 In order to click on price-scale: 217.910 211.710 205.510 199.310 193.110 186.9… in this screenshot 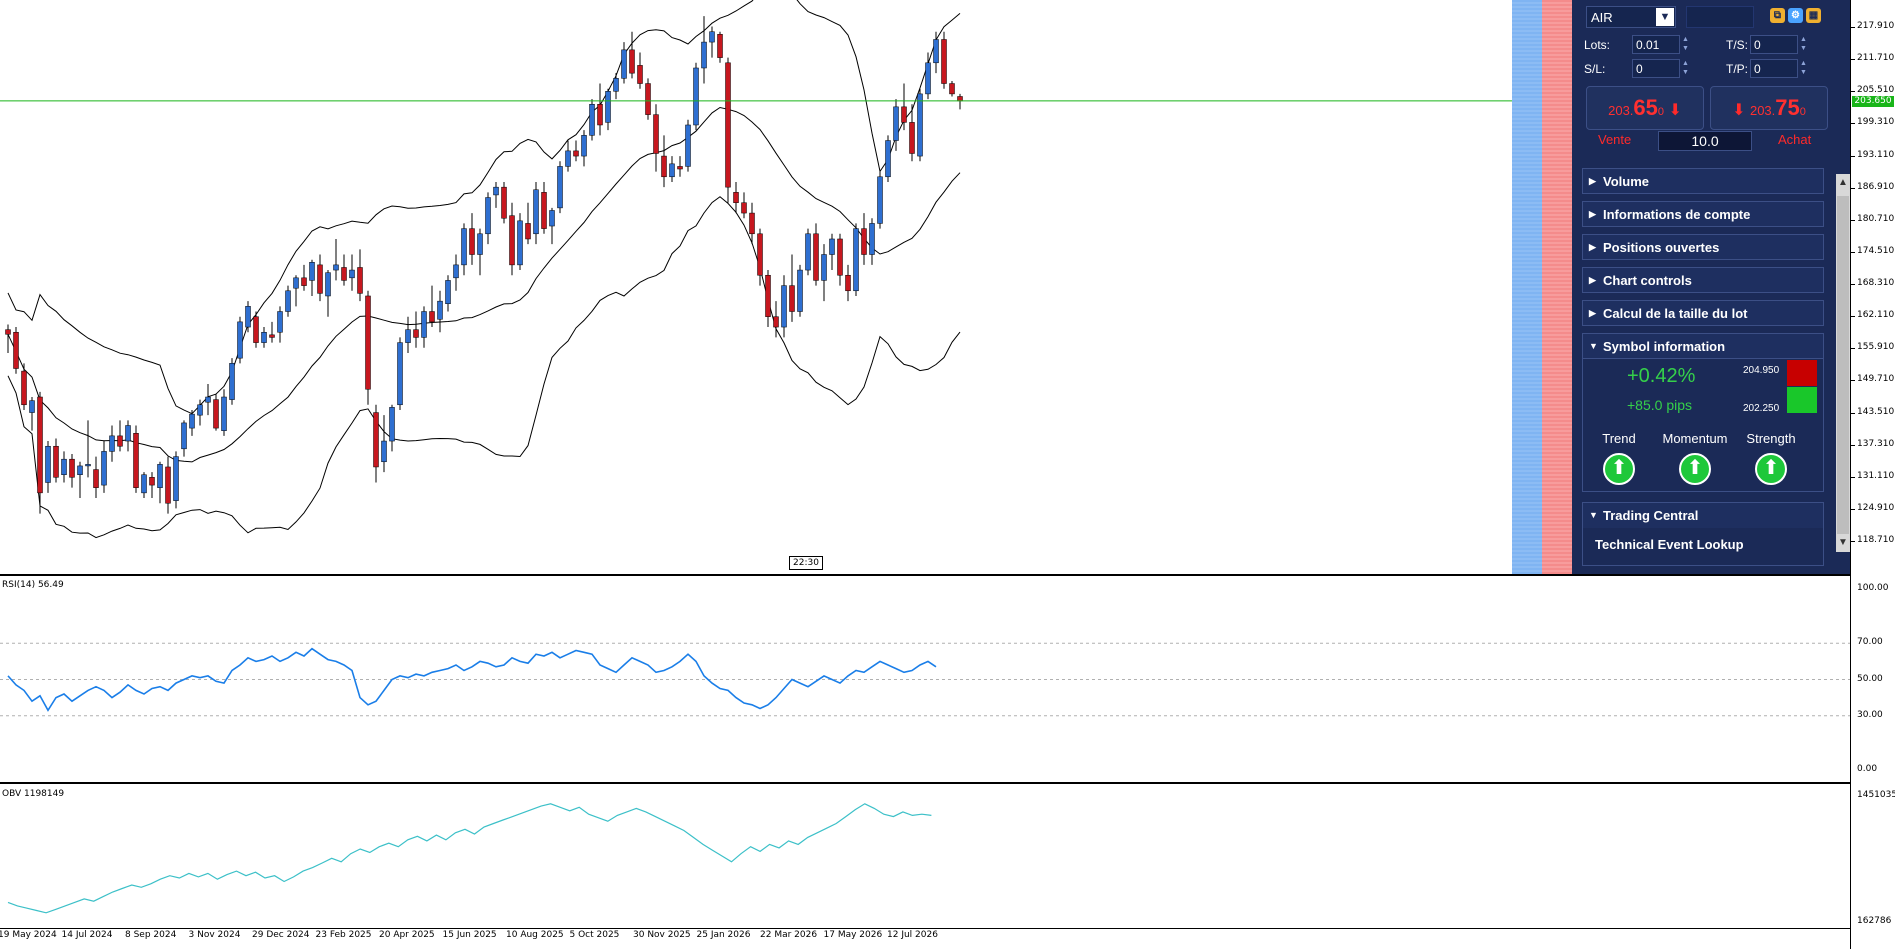, I will do `click(1872, 474)`.